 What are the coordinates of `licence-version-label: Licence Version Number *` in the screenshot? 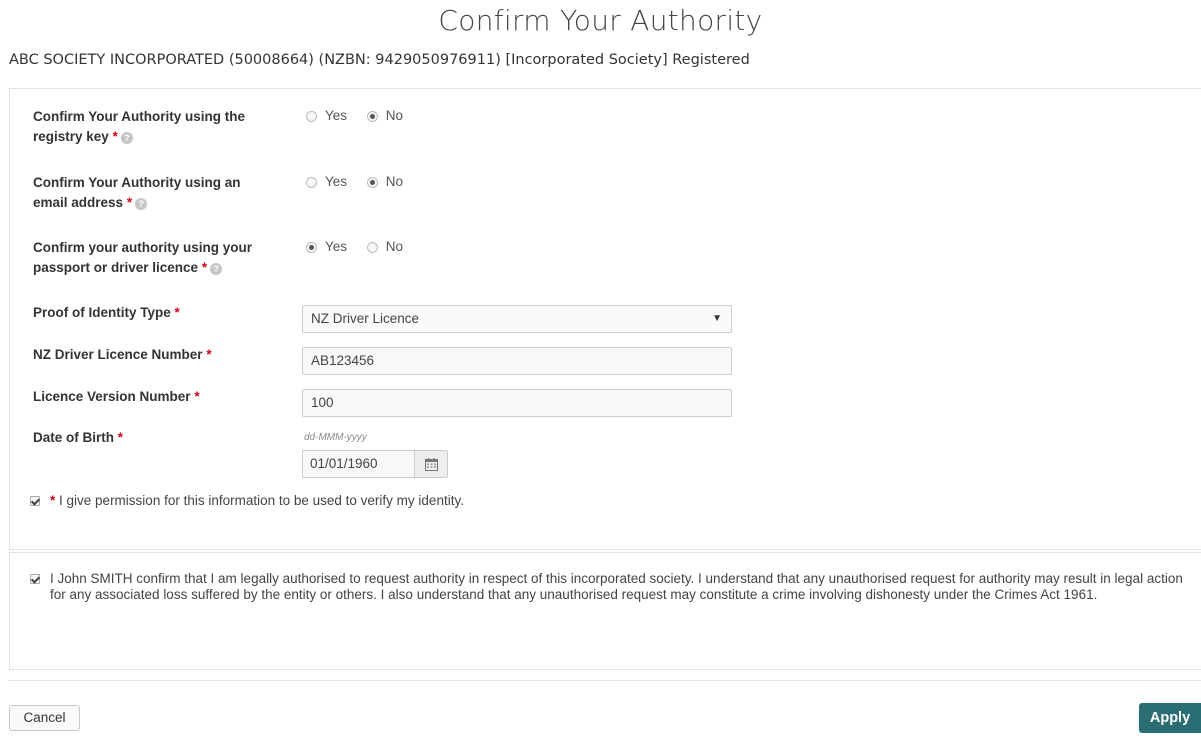 It's located at (116, 397).